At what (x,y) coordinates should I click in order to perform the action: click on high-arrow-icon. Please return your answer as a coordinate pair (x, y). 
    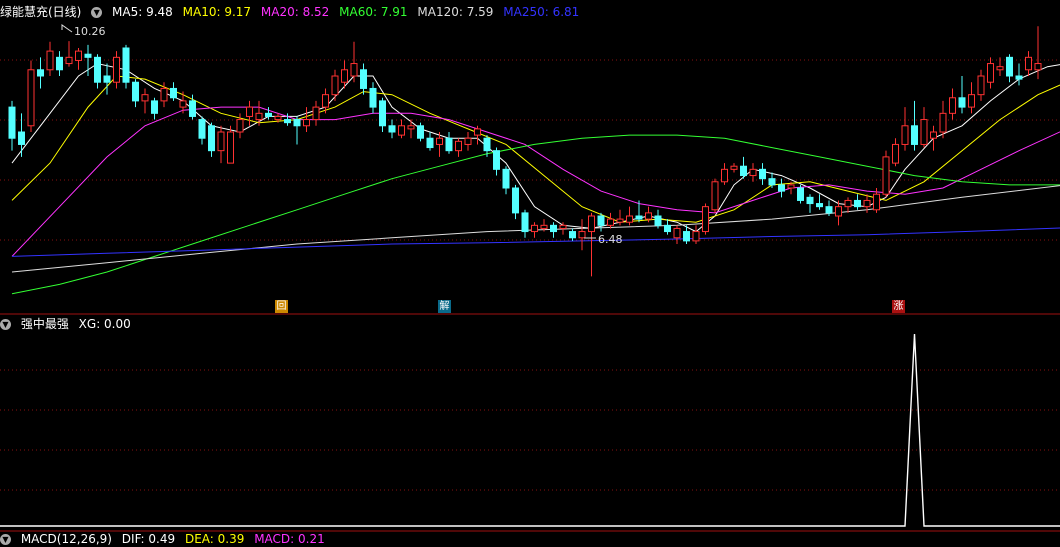
    Looking at the image, I should click on (67, 28).